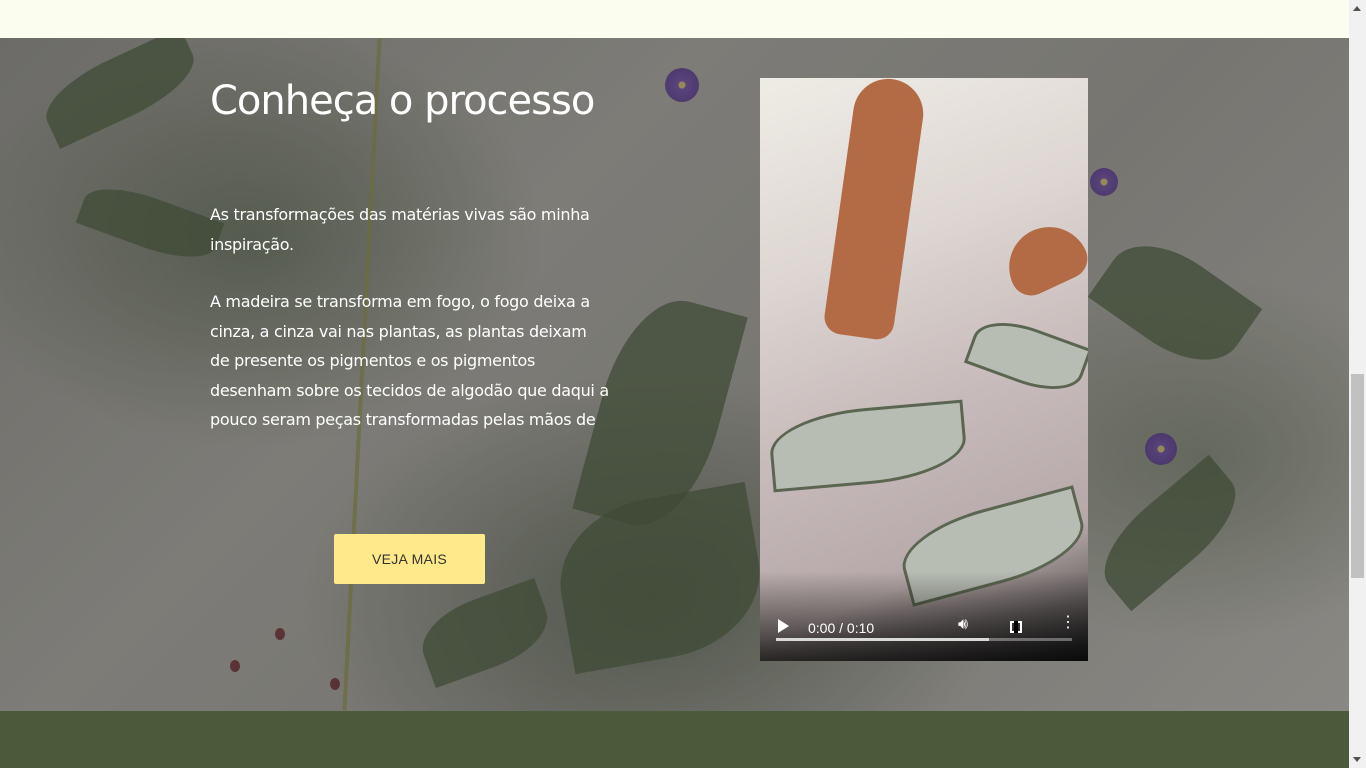 Image resolution: width=1366 pixels, height=768 pixels. What do you see at coordinates (963, 625) in the screenshot?
I see `volume-icon: 🔊︎` at bounding box center [963, 625].